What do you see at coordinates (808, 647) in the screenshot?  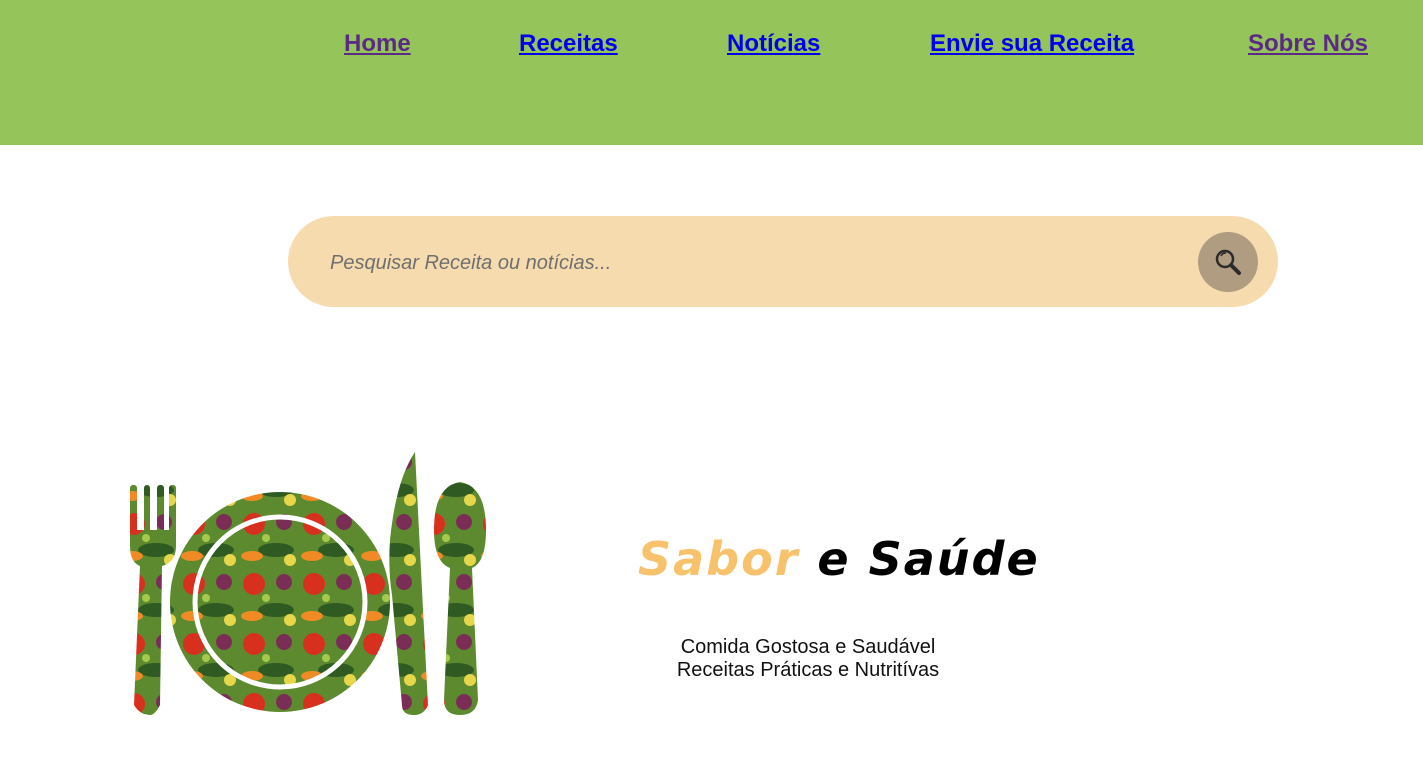 I see `tagline-line-1: Comida Gostosa e Saudável` at bounding box center [808, 647].